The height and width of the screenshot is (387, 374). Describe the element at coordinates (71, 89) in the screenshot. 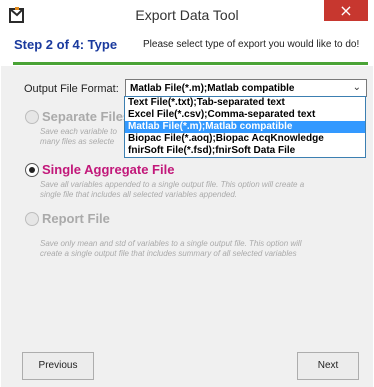

I see `format-label: Output File Format:` at that location.